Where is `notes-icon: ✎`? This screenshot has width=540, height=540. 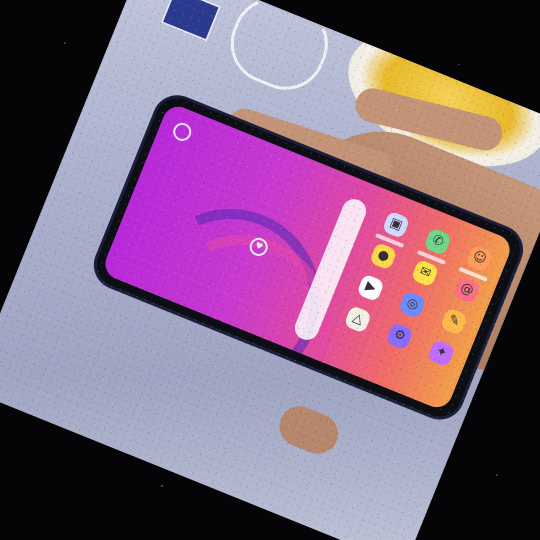 notes-icon: ✎ is located at coordinates (454, 321).